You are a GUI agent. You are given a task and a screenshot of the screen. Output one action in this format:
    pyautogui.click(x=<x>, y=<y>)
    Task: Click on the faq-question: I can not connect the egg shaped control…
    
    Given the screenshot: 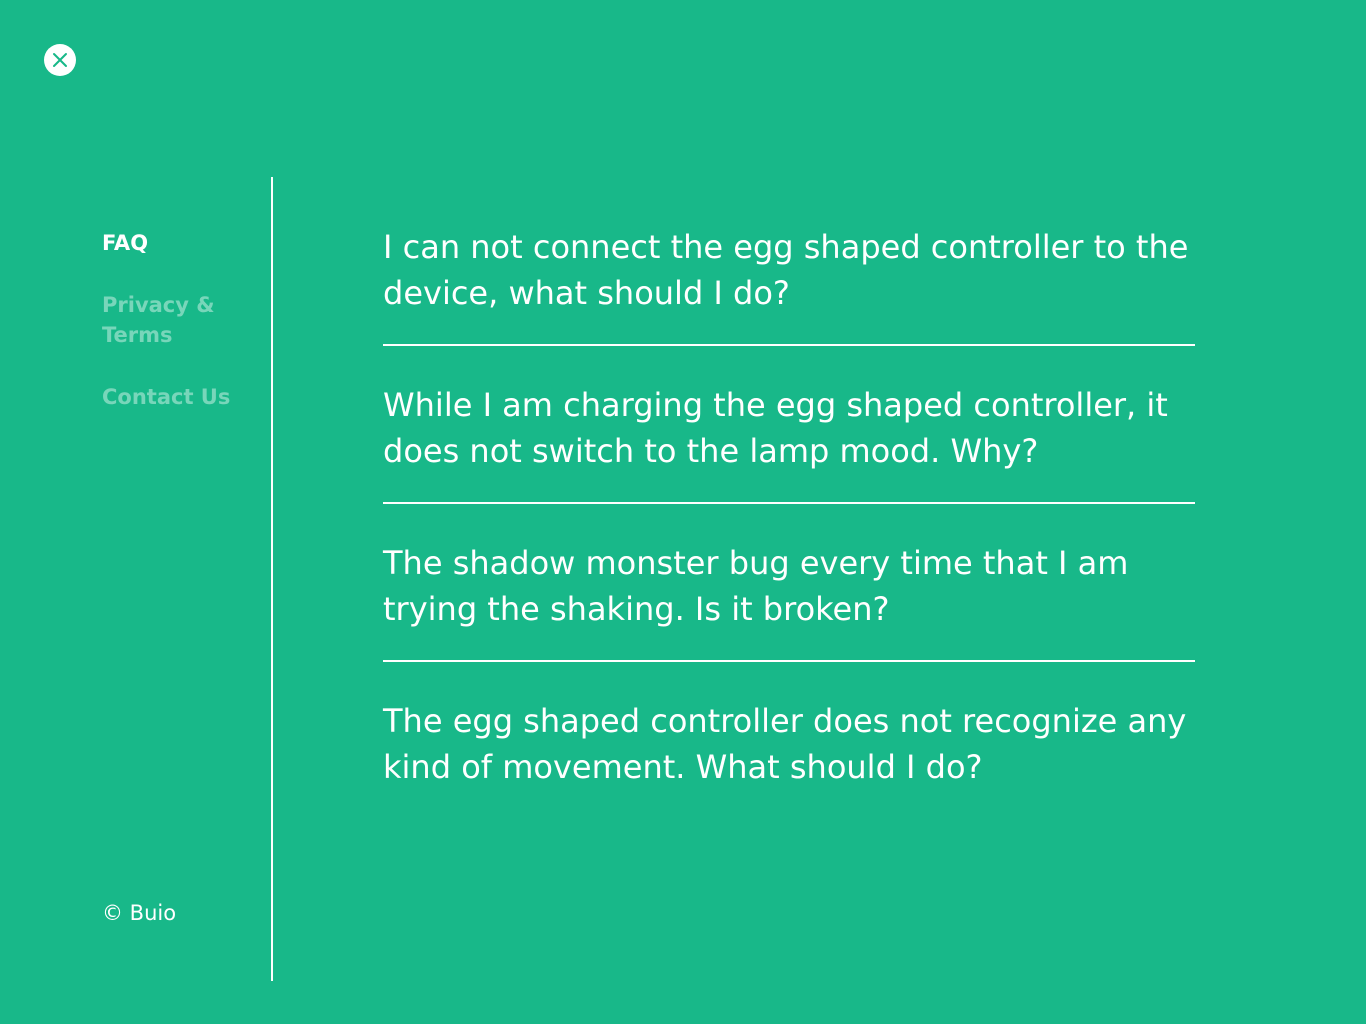 What is the action you would take?
    pyautogui.click(x=789, y=284)
    